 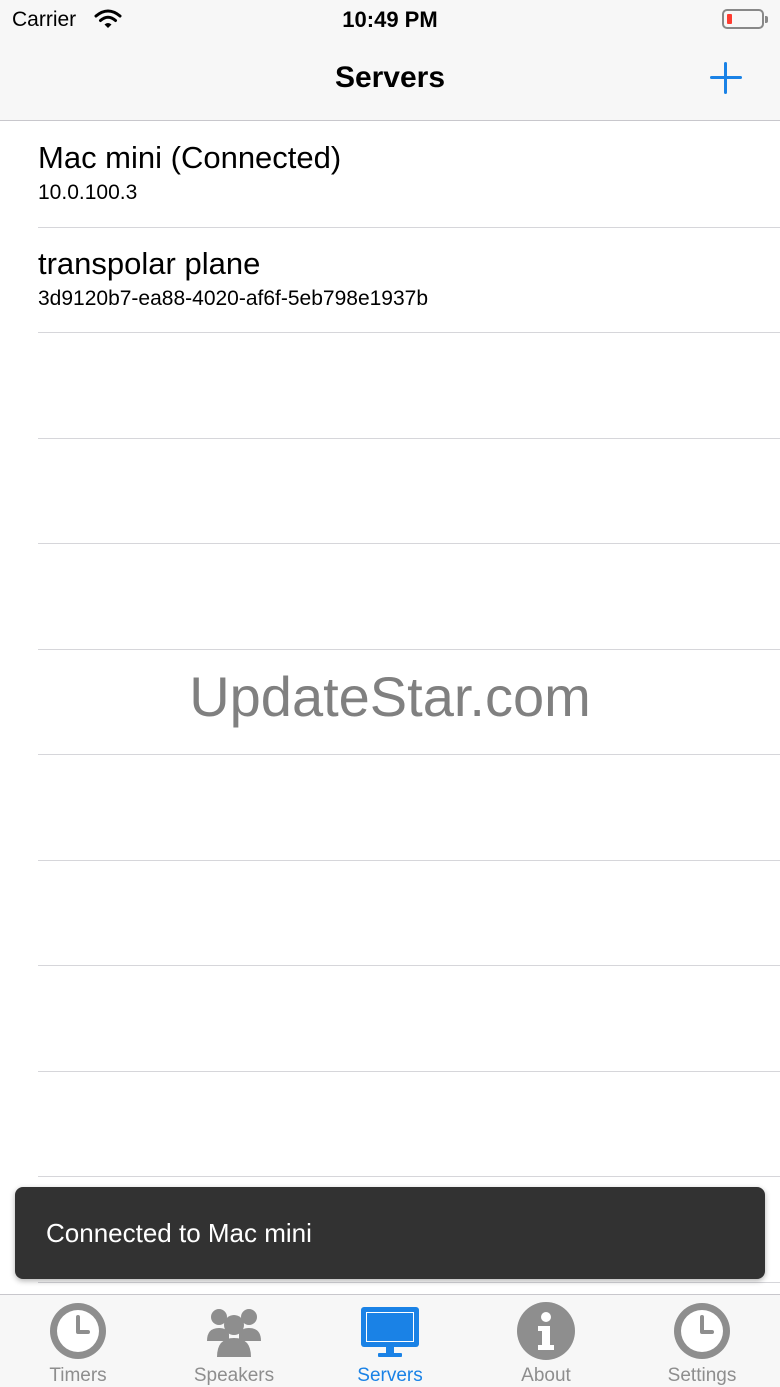 I want to click on navigation-bar: Servers, so click(x=390, y=80).